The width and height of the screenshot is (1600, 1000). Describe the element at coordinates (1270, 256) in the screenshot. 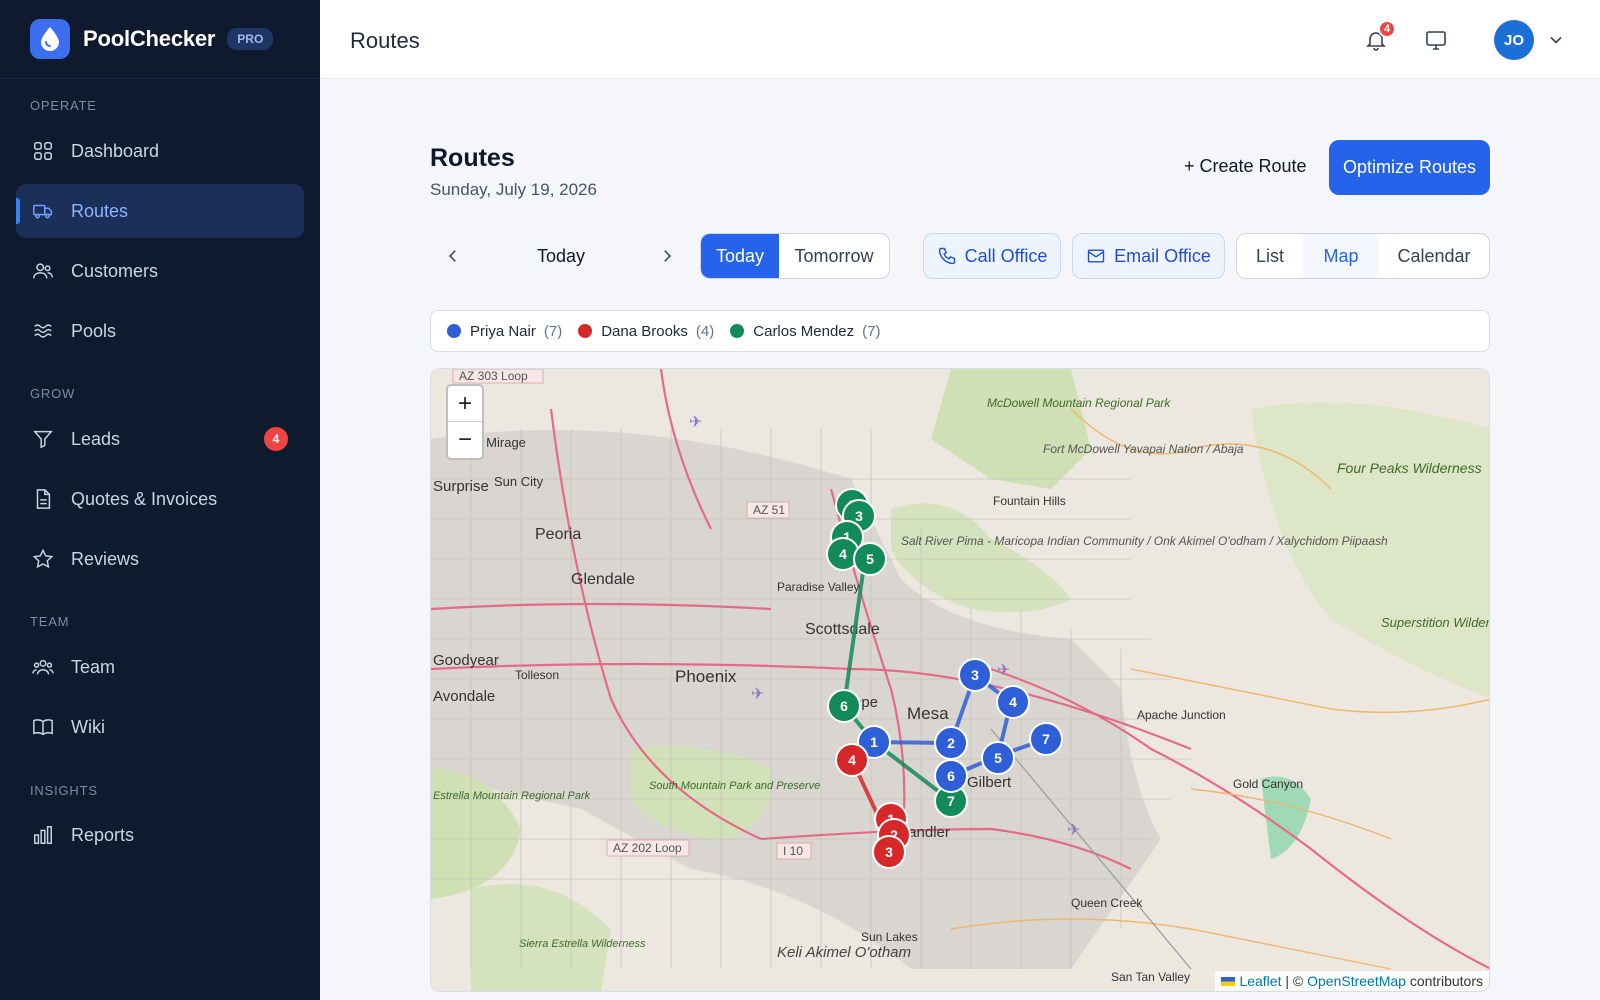

I see `tab-list: List` at that location.